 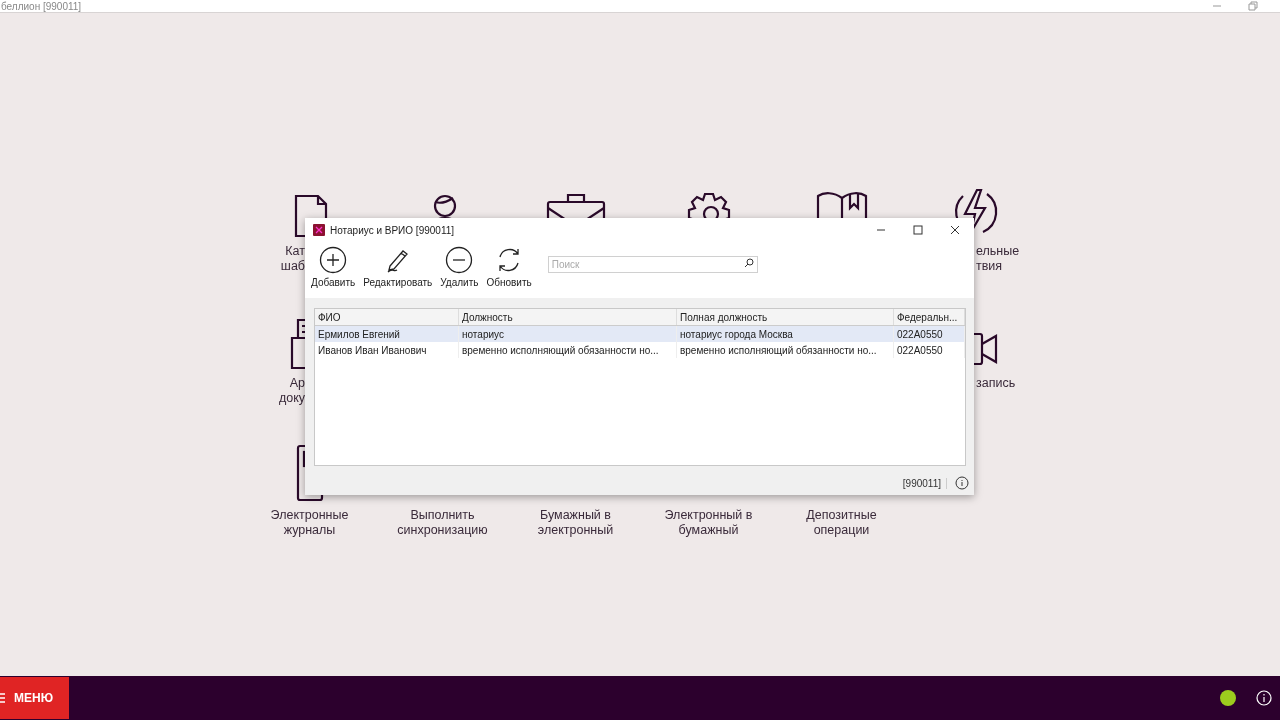 I want to click on table-cell: 022A0550, so click(x=929, y=350).